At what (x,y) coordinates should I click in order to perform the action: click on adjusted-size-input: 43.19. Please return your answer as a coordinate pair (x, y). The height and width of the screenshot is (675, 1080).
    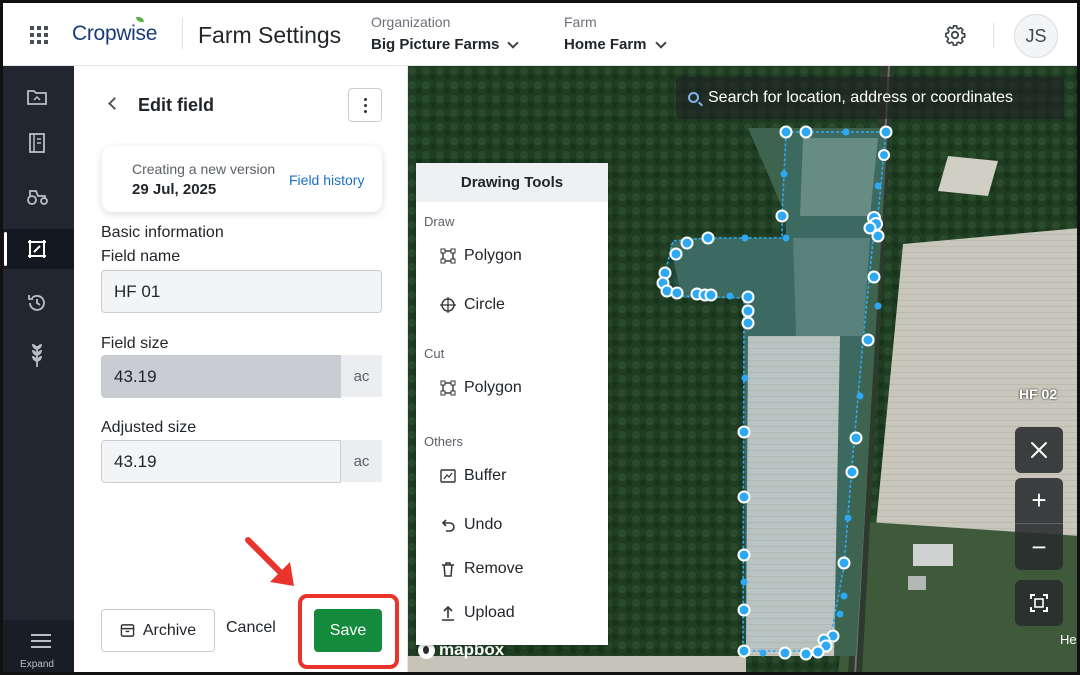
    Looking at the image, I should click on (221, 461).